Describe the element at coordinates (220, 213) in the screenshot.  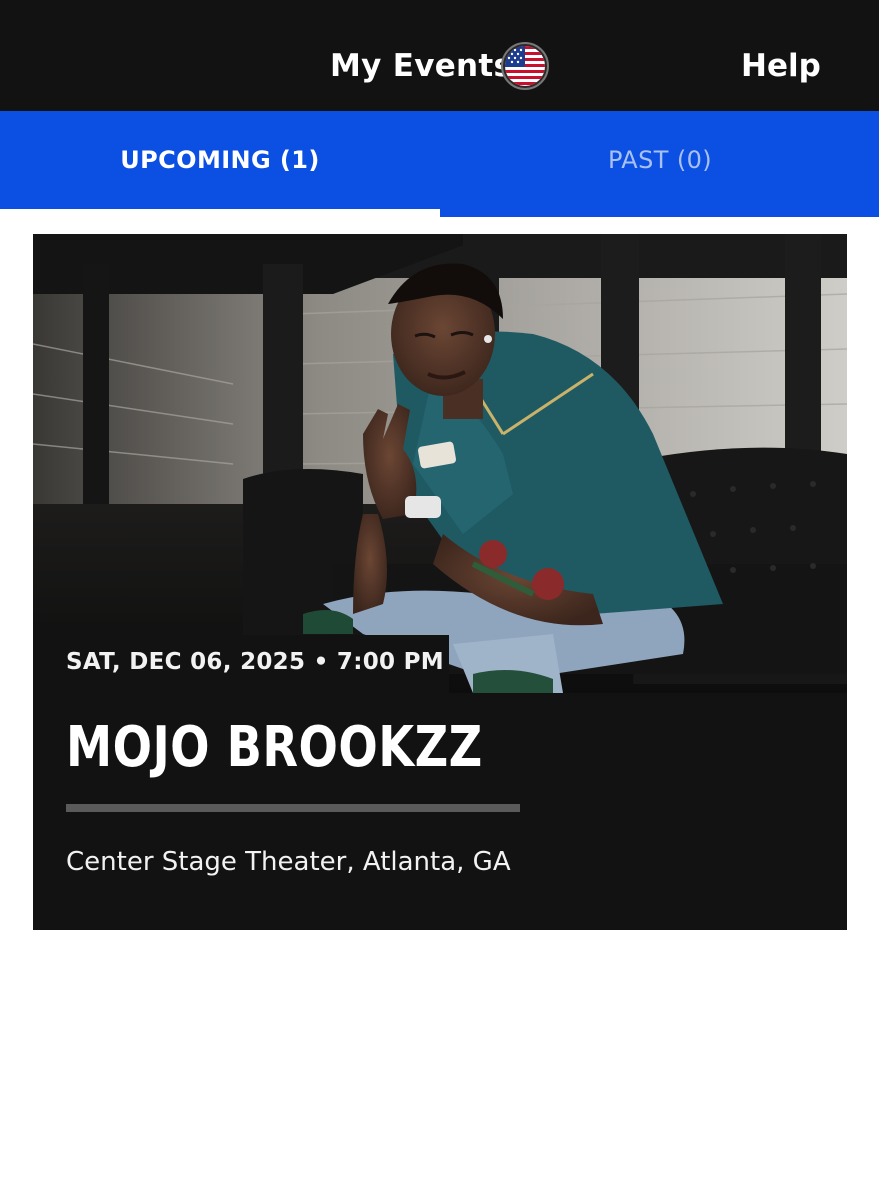
I see `active-tab-indicator` at that location.